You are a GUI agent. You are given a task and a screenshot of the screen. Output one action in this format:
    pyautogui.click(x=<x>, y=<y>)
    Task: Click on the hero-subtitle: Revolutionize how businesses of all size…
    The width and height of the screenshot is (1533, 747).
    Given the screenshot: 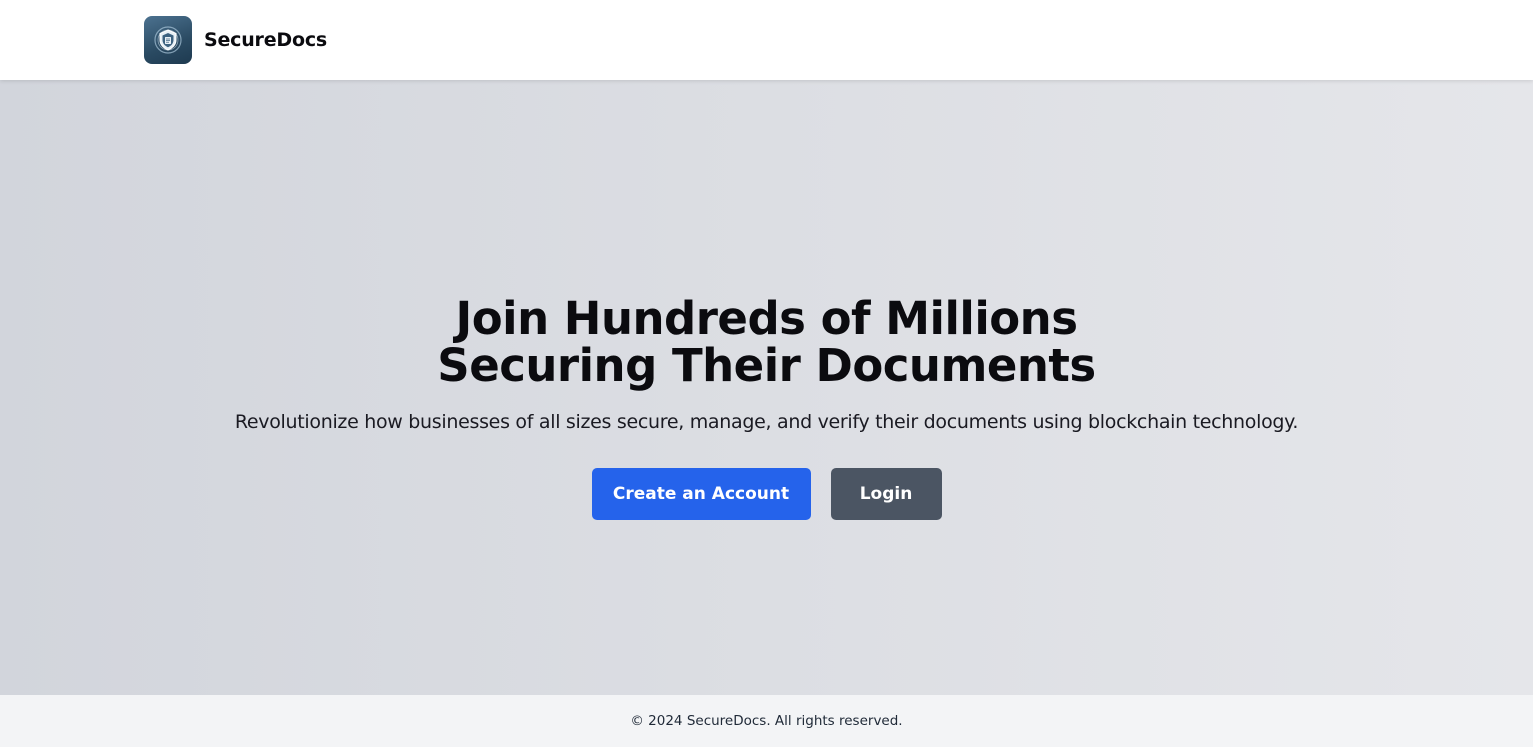 What is the action you would take?
    pyautogui.click(x=766, y=422)
    